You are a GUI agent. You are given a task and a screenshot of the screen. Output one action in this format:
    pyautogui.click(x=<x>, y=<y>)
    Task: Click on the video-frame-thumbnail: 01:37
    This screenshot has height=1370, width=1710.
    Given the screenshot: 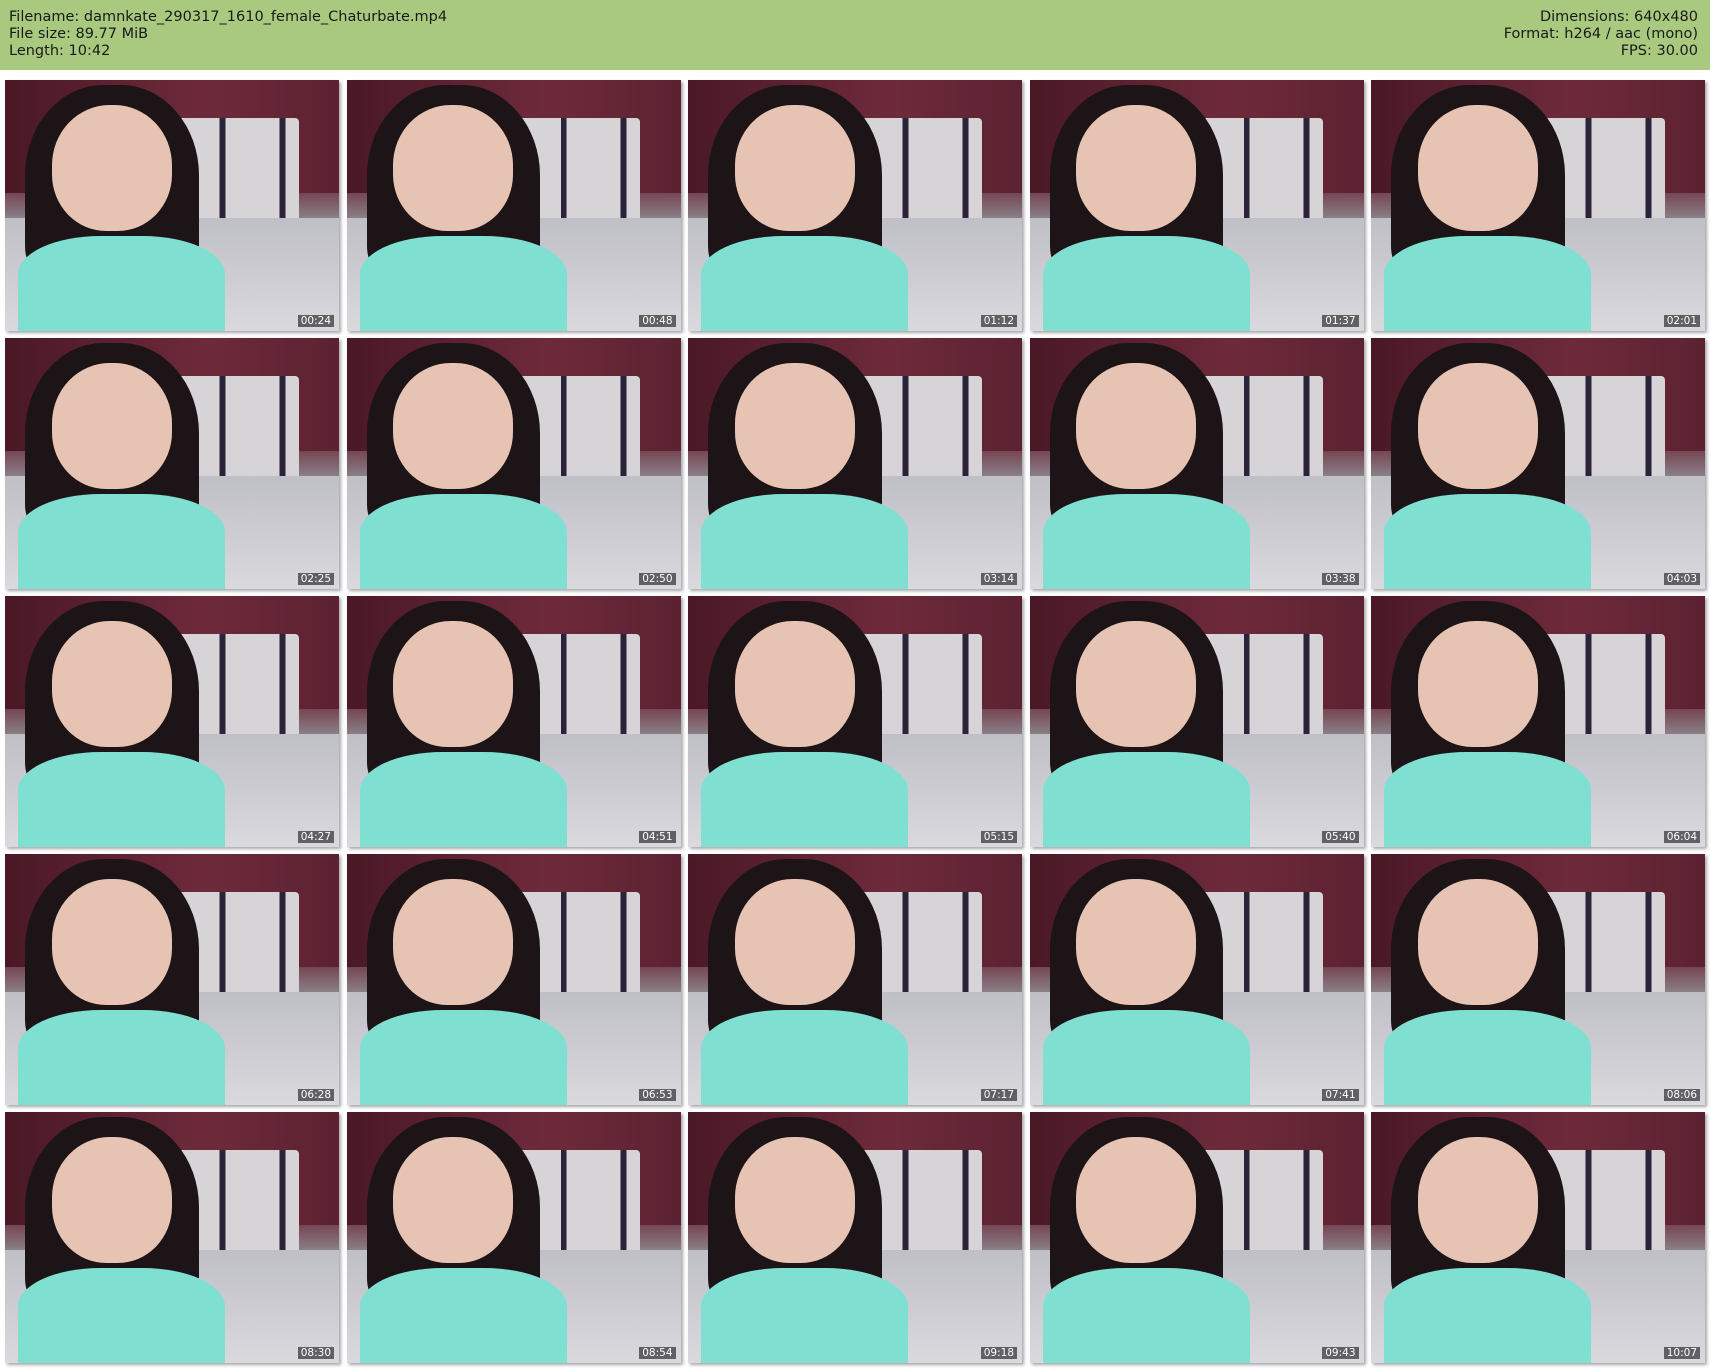 What is the action you would take?
    pyautogui.click(x=1196, y=205)
    